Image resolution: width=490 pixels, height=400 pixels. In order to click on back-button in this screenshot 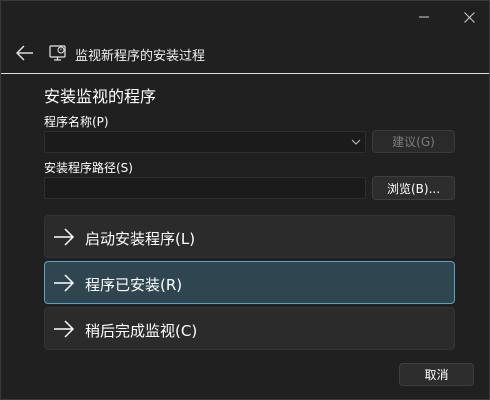, I will do `click(25, 53)`.